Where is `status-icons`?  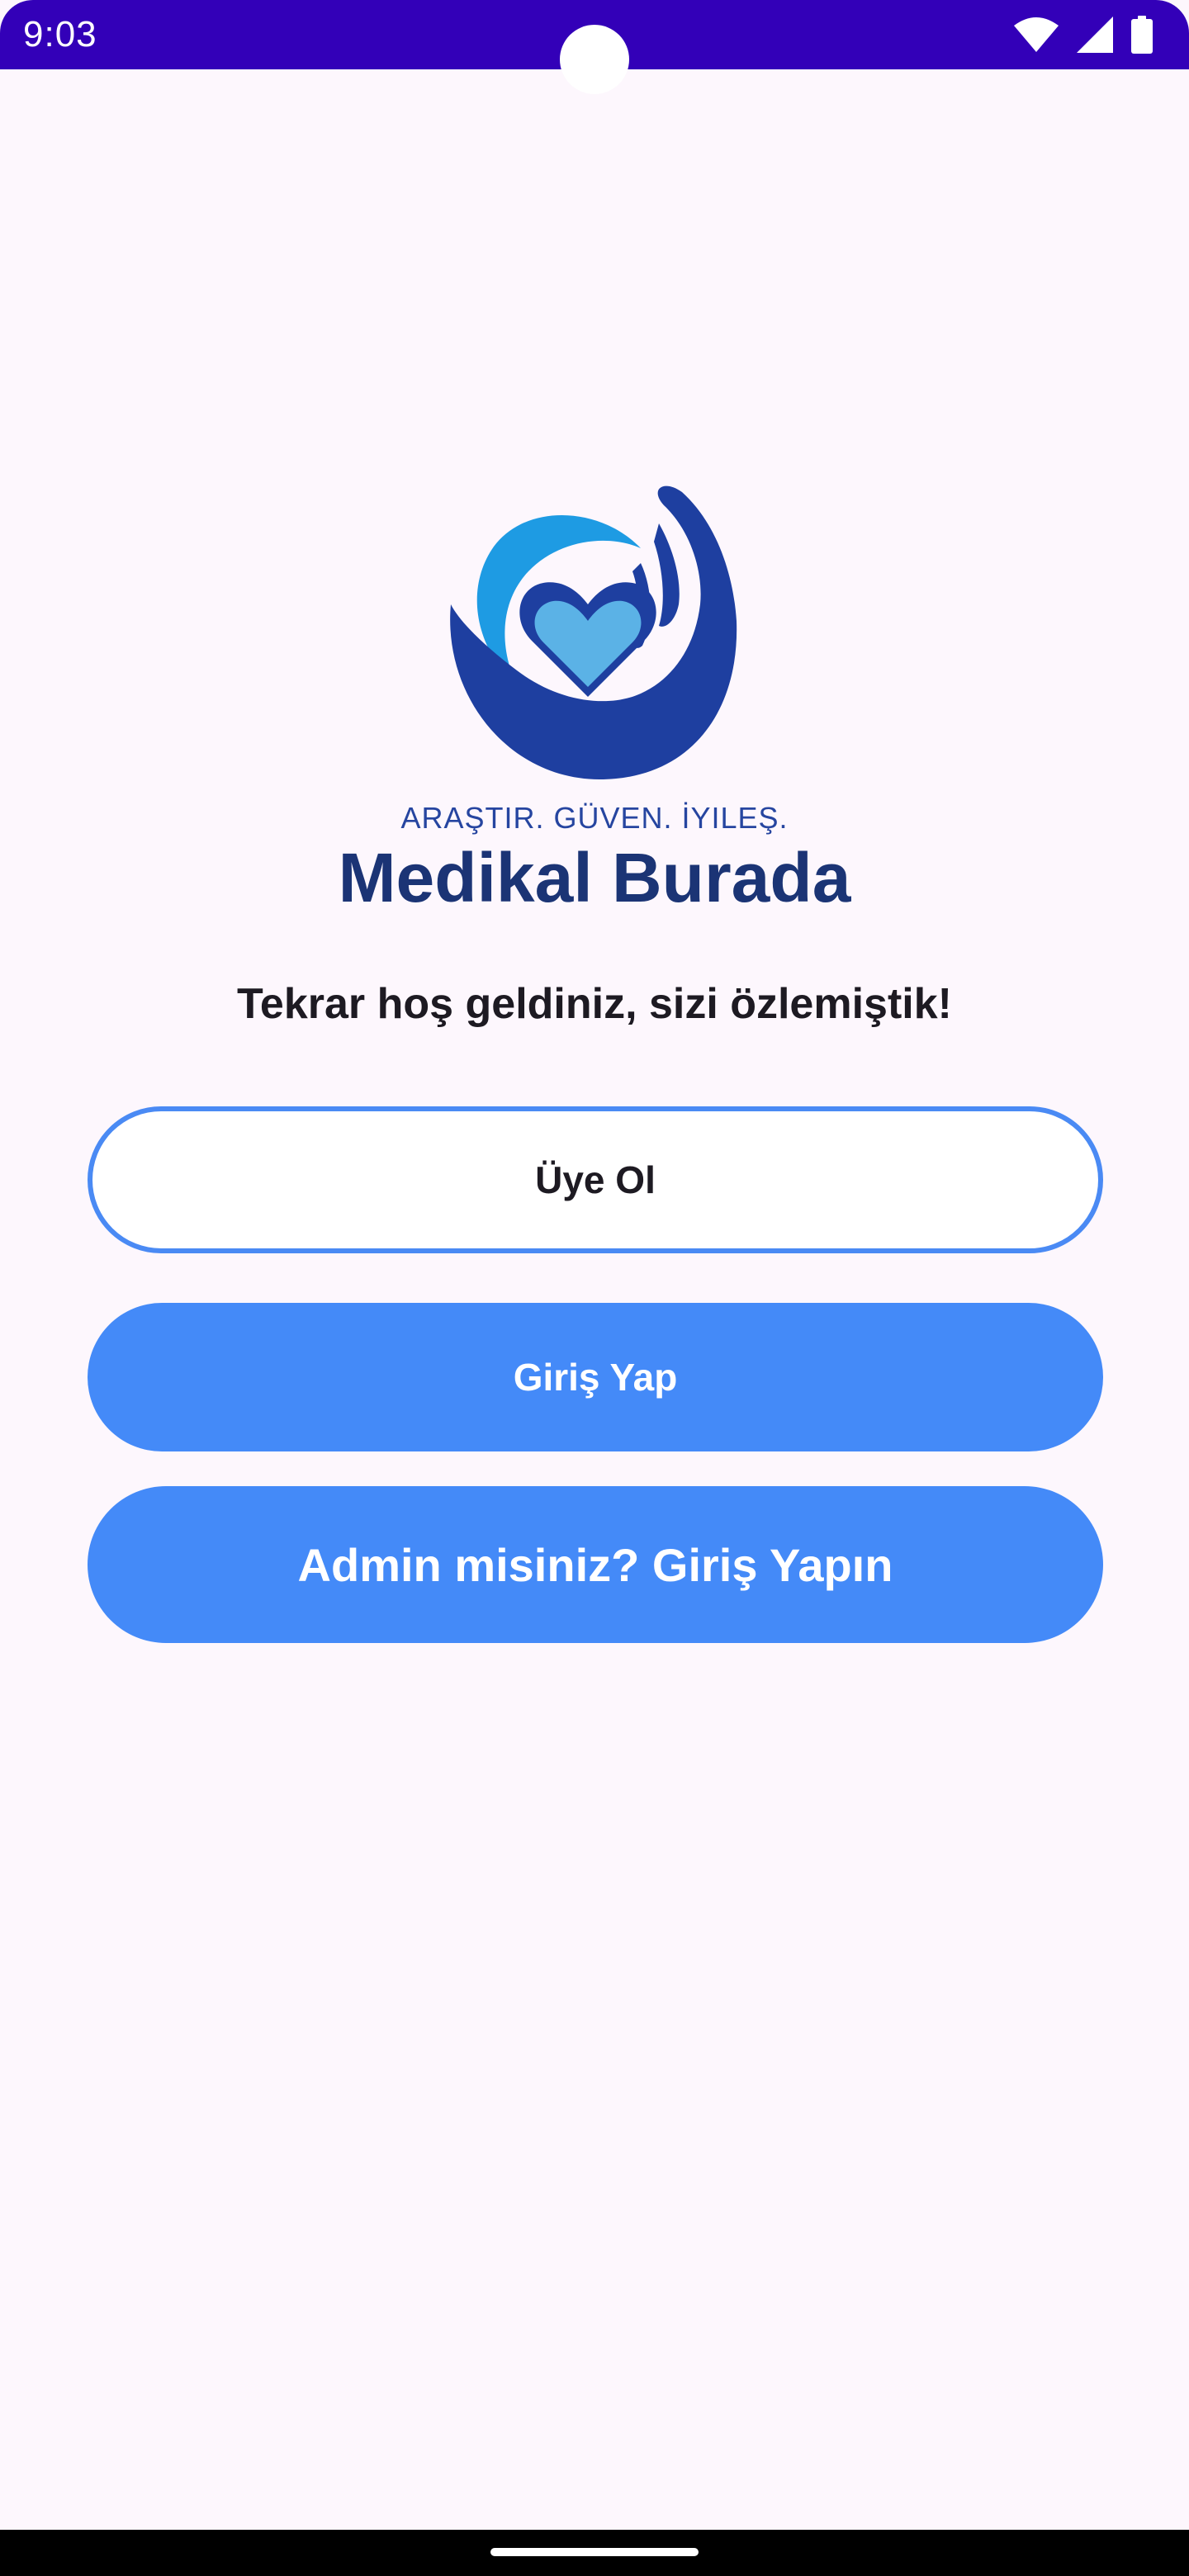
status-icons is located at coordinates (1083, 34).